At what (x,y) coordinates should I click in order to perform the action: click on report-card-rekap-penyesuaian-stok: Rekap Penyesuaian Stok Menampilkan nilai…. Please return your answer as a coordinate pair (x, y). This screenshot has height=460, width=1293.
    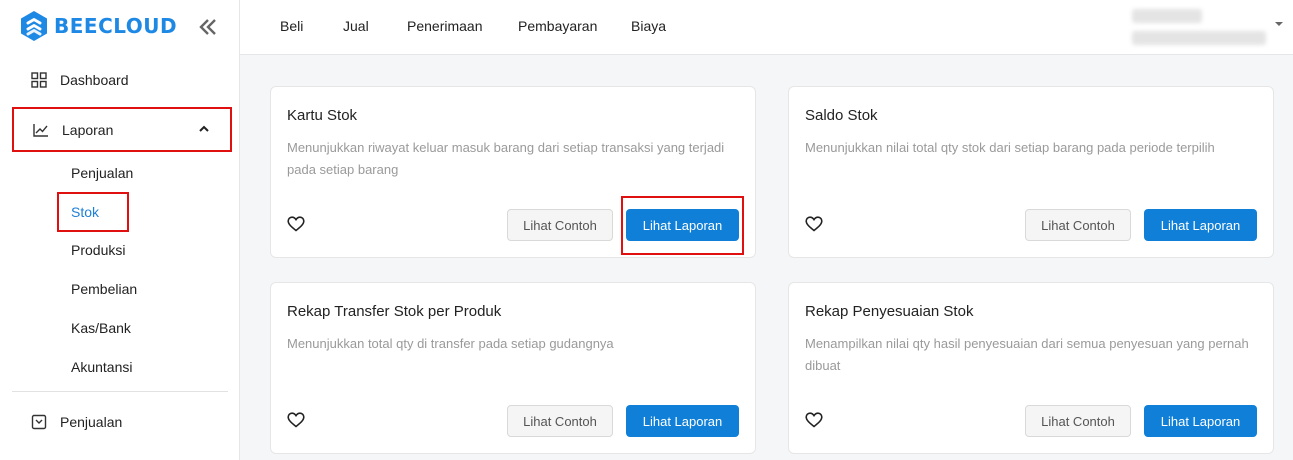
    Looking at the image, I should click on (1031, 368).